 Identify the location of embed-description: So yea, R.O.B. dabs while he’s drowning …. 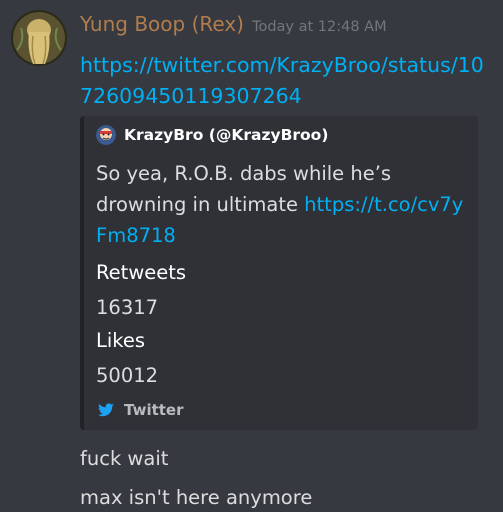
(282, 204).